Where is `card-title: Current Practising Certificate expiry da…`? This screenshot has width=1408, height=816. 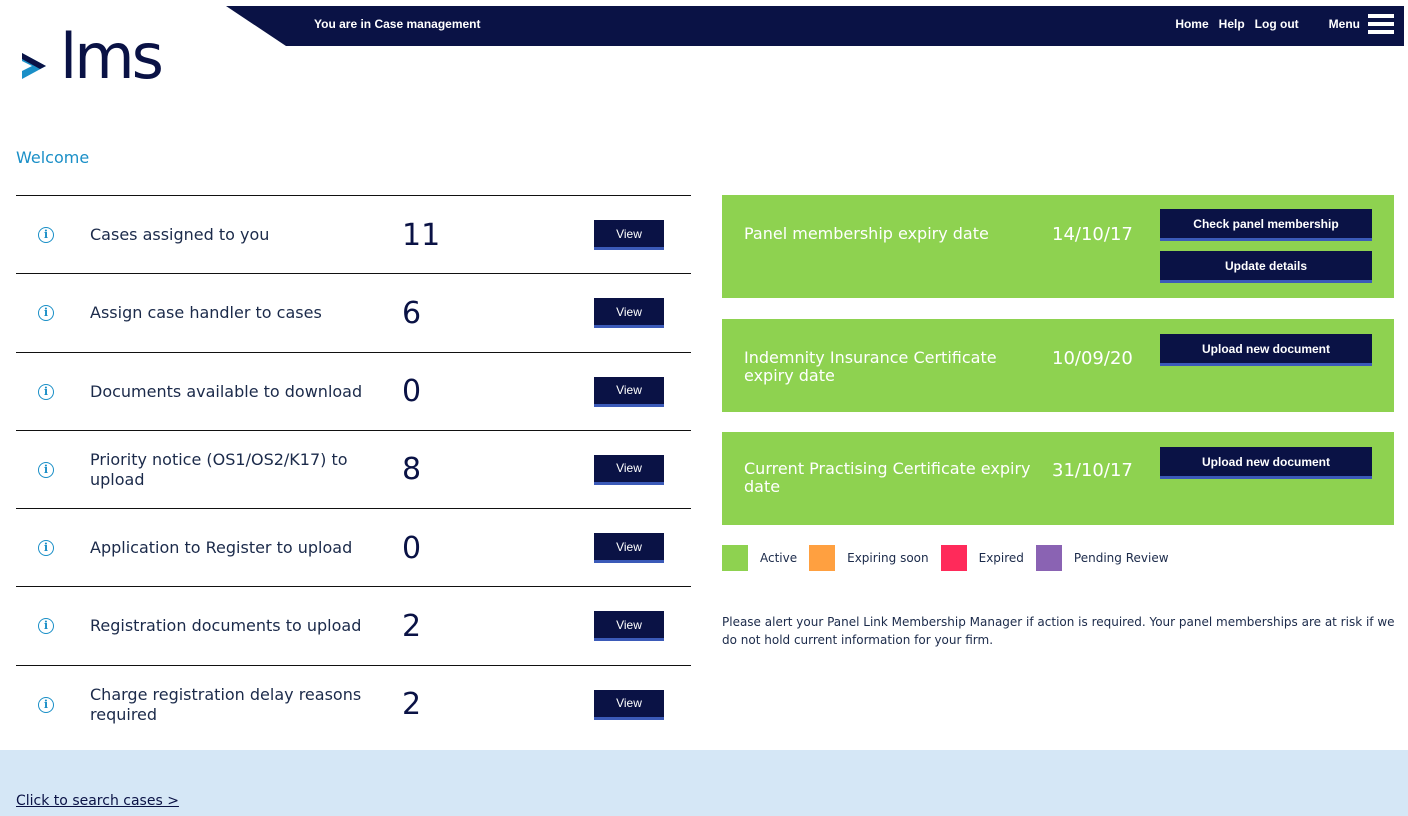
card-title: Current Practising Certificate expiry da… is located at coordinates (887, 477).